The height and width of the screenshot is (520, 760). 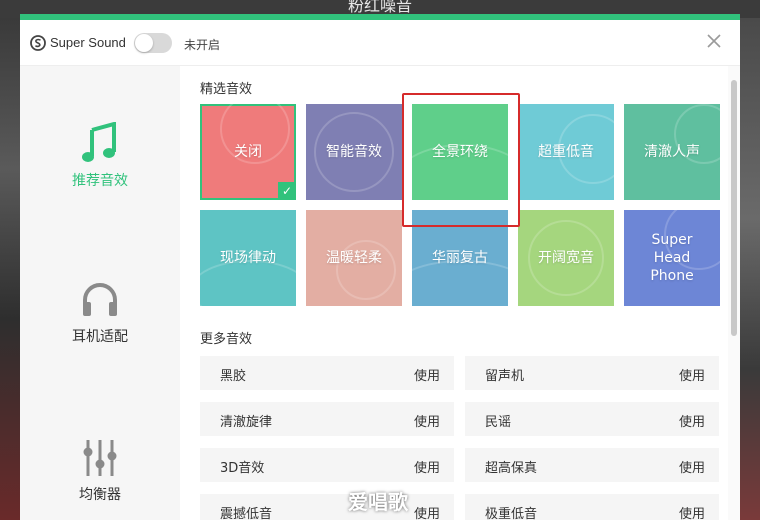 What do you see at coordinates (100, 495) in the screenshot?
I see `sidebar-item-label: 均衡器` at bounding box center [100, 495].